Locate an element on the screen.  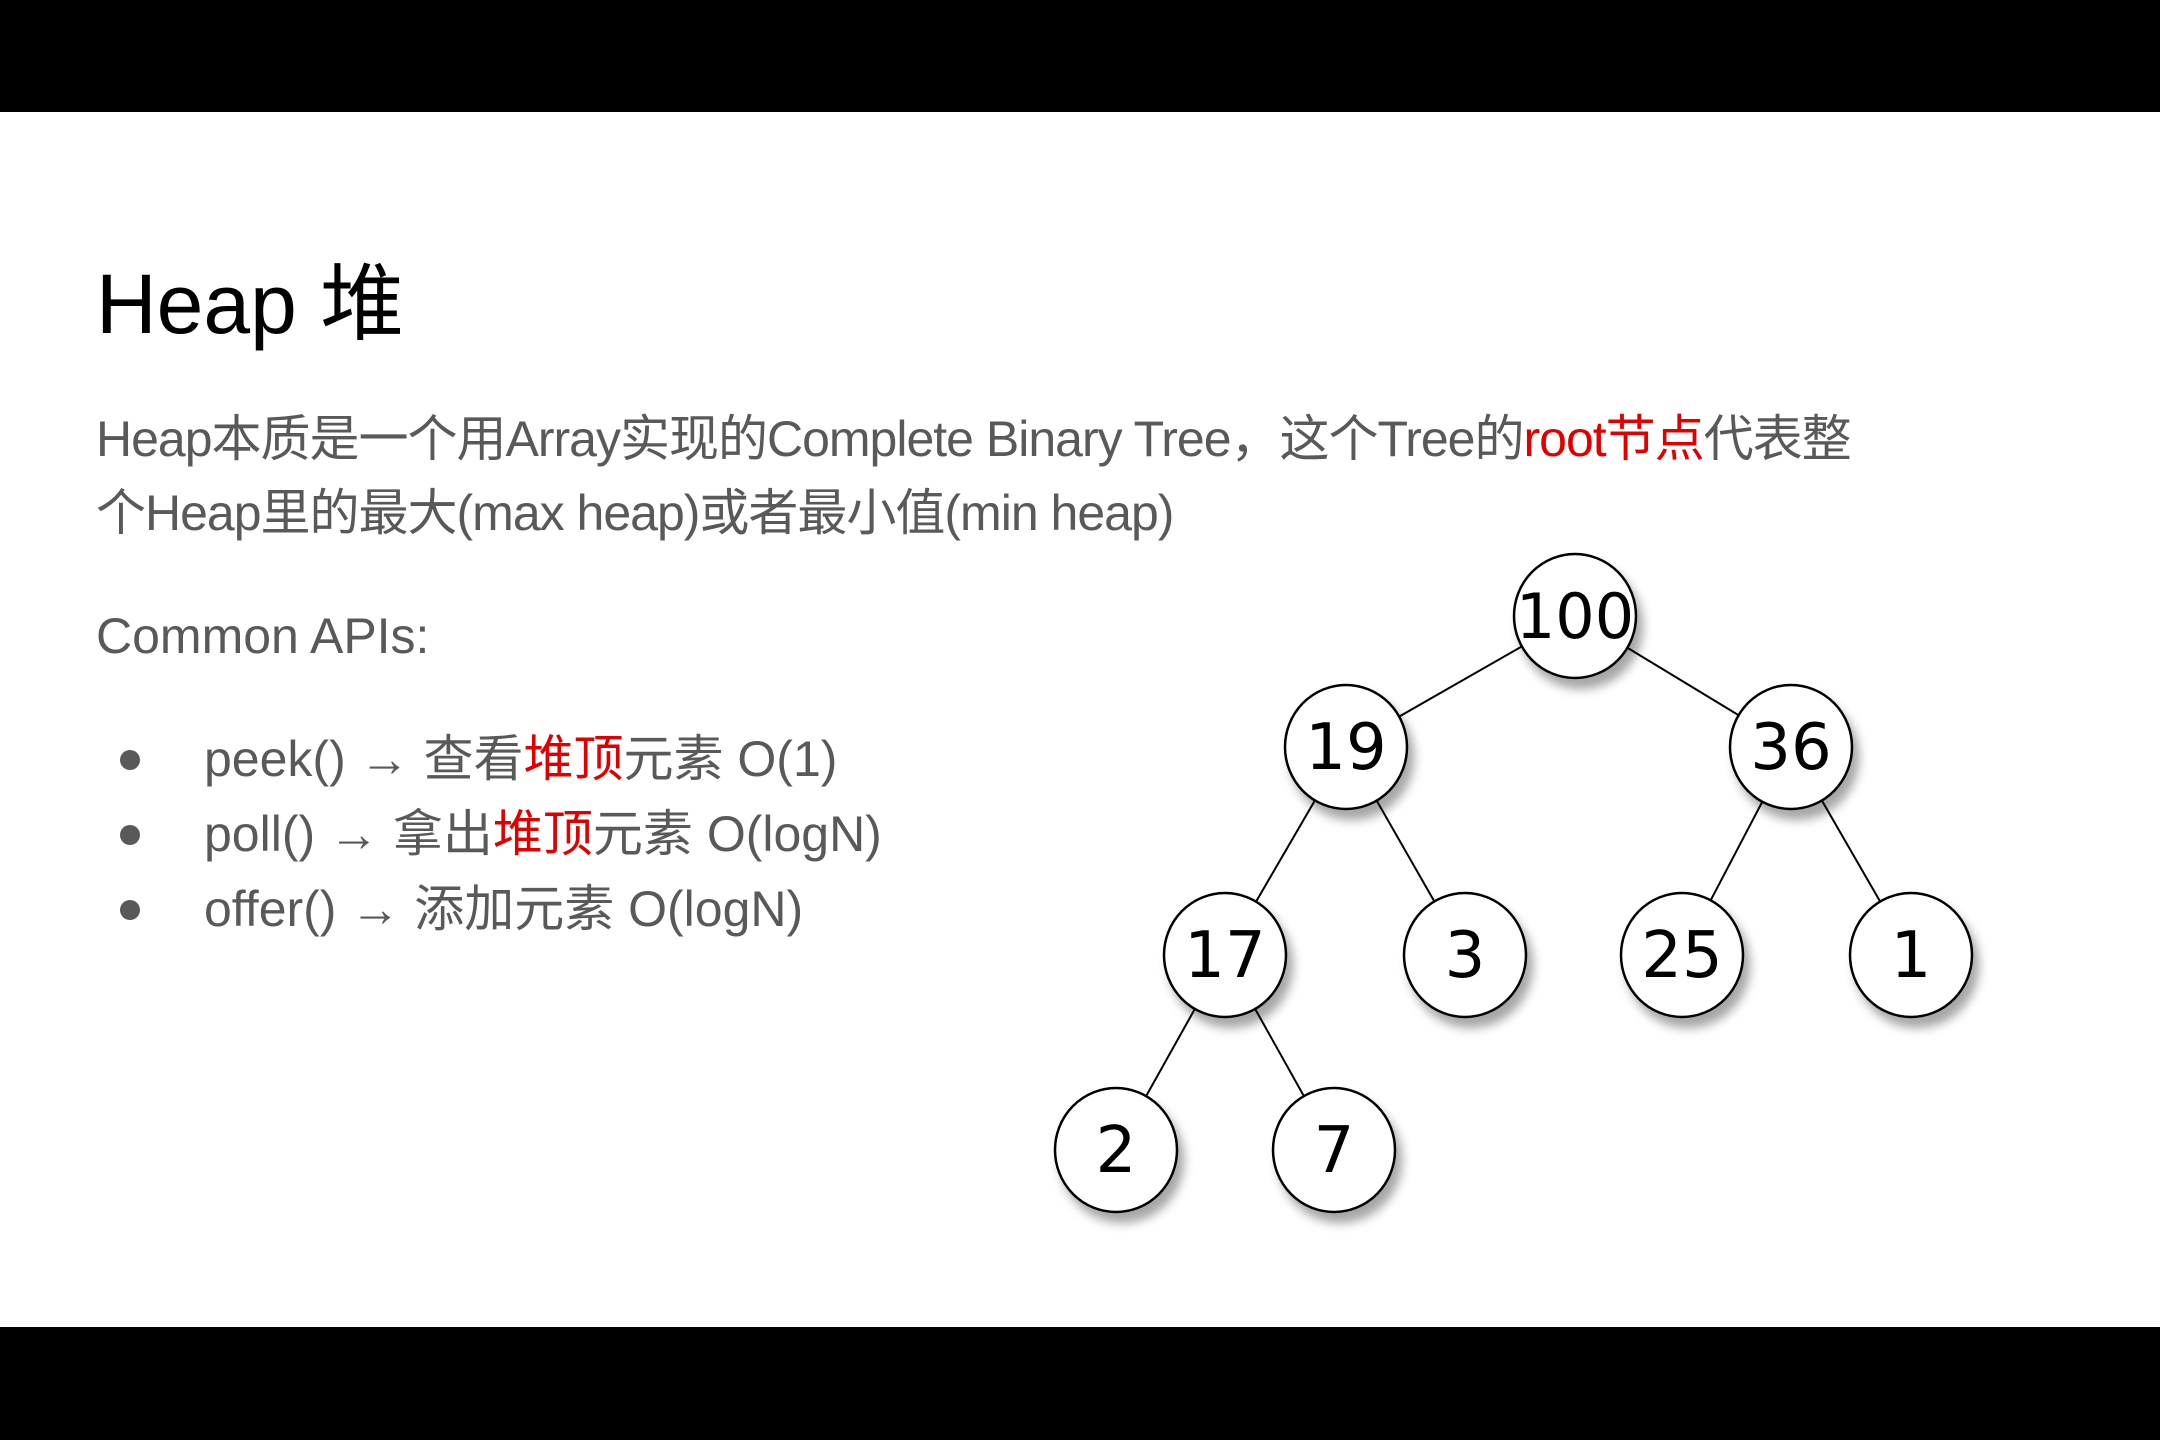
tree-node: 3 is located at coordinates (1465, 955).